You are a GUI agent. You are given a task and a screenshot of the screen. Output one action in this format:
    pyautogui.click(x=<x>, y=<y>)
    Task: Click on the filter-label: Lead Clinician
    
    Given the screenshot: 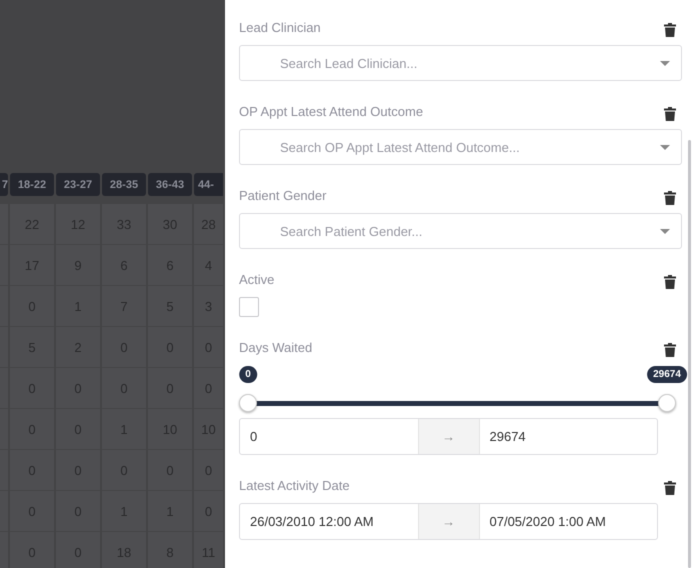 What is the action you would take?
    pyautogui.click(x=280, y=27)
    